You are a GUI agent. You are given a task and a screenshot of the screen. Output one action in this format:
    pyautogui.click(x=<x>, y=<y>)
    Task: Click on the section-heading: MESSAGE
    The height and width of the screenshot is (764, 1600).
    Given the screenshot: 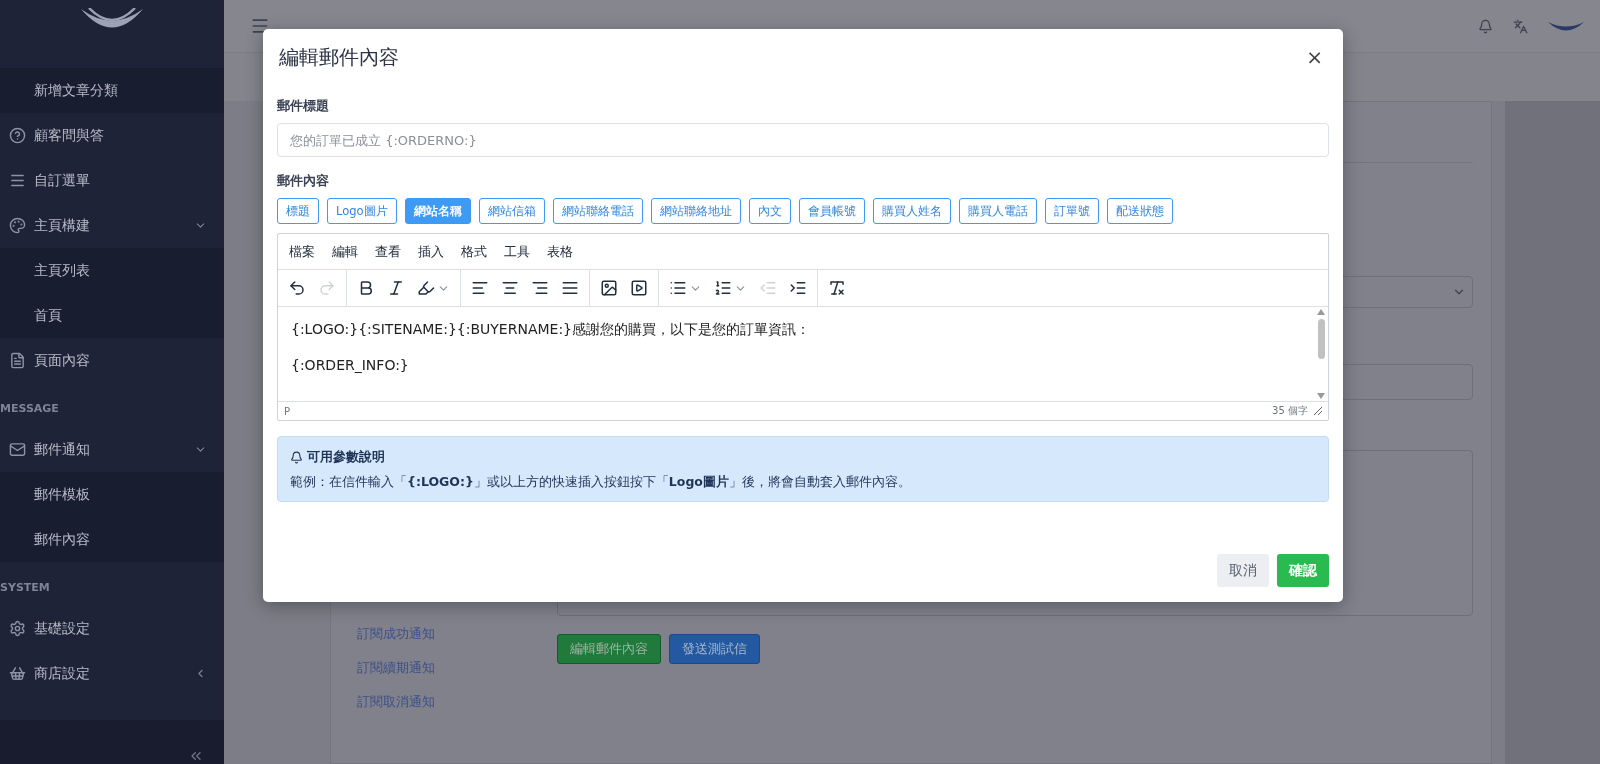 What is the action you would take?
    pyautogui.click(x=29, y=408)
    